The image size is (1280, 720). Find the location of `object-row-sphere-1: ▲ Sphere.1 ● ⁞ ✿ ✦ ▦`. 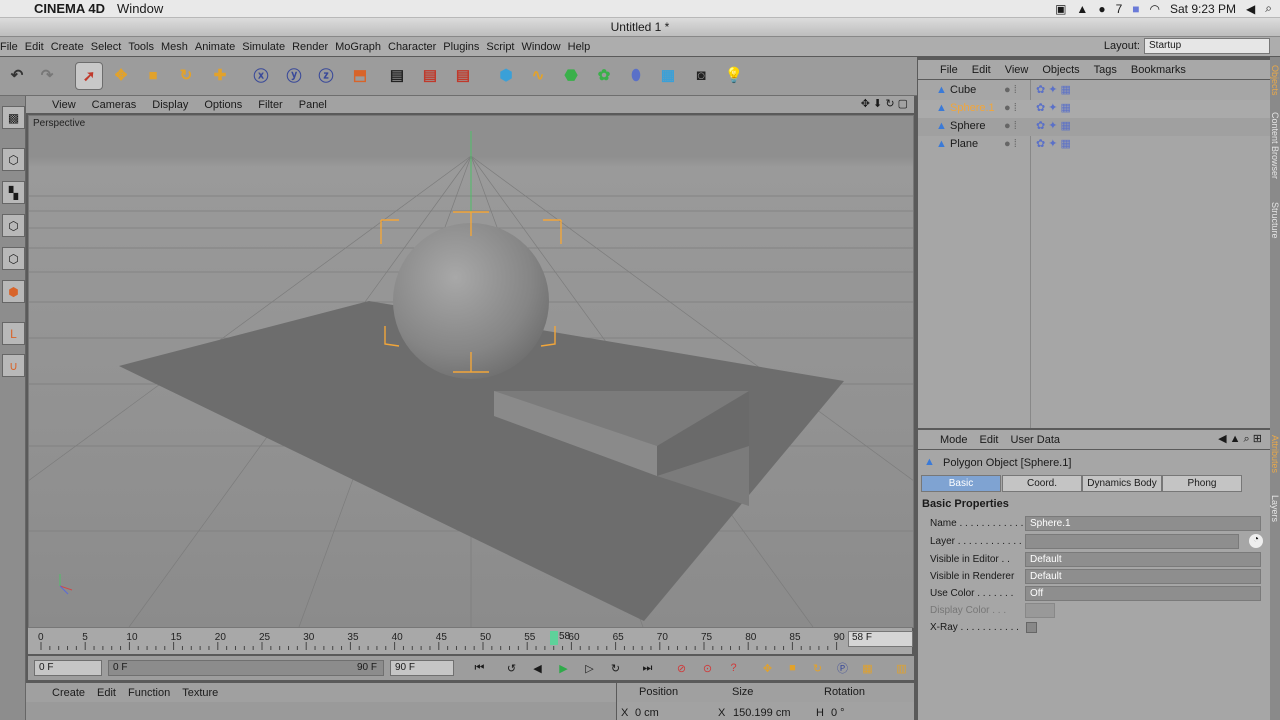

object-row-sphere-1: ▲ Sphere.1 ● ⁞ ✿ ✦ ▦ is located at coordinates (1094, 109).